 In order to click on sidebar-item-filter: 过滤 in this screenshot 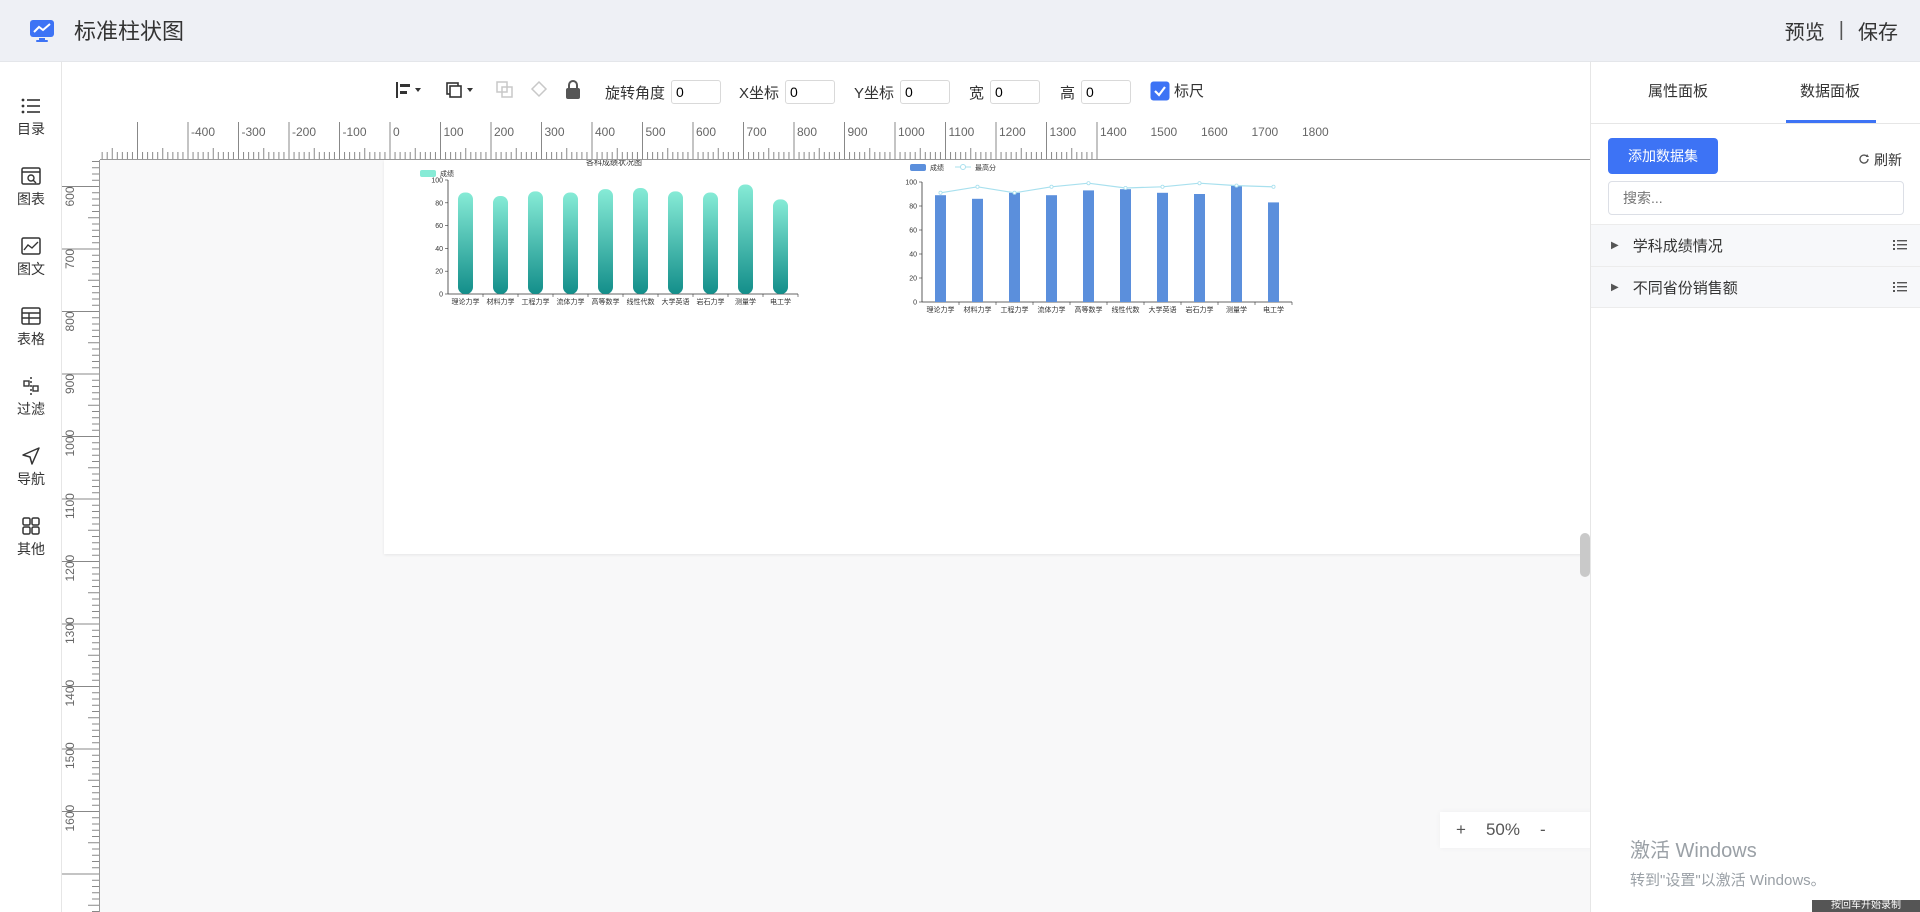, I will do `click(31, 399)`.